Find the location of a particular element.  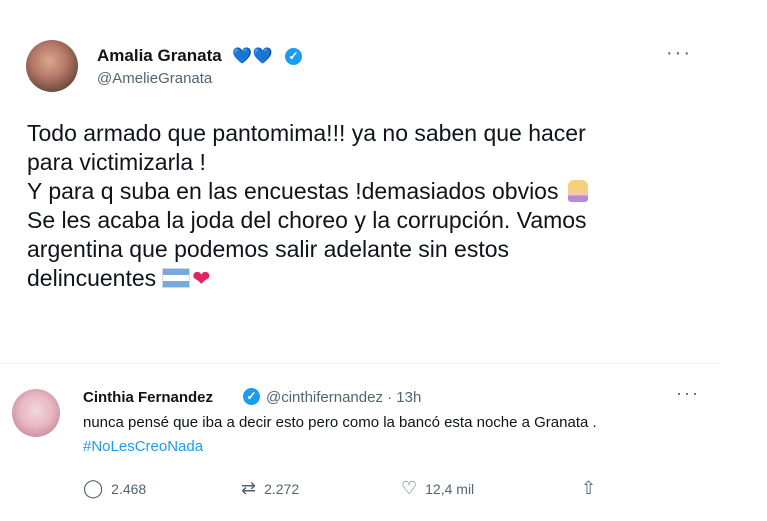

author-handle: @AmelieGranata is located at coordinates (154, 78).